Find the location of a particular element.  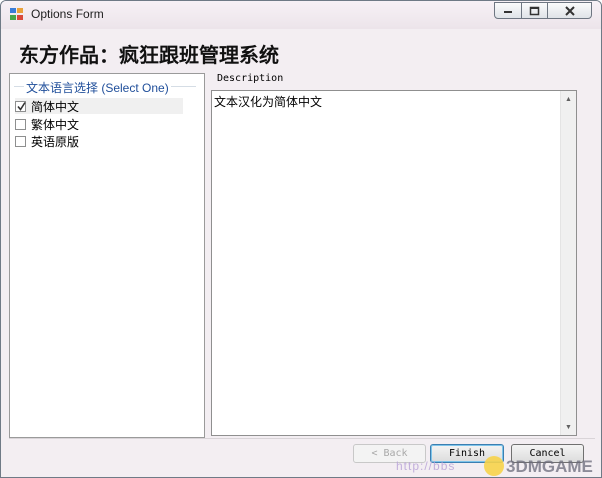

close-icon is located at coordinates (569, 10).